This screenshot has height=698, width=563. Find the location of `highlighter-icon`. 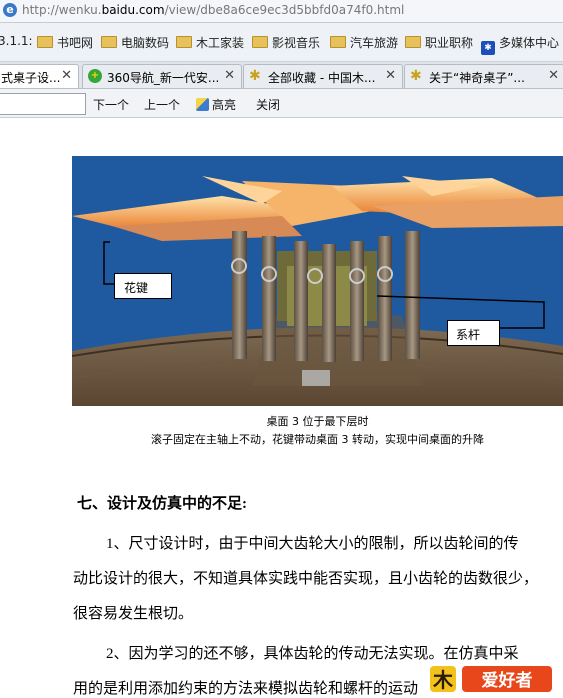

highlighter-icon is located at coordinates (202, 104).